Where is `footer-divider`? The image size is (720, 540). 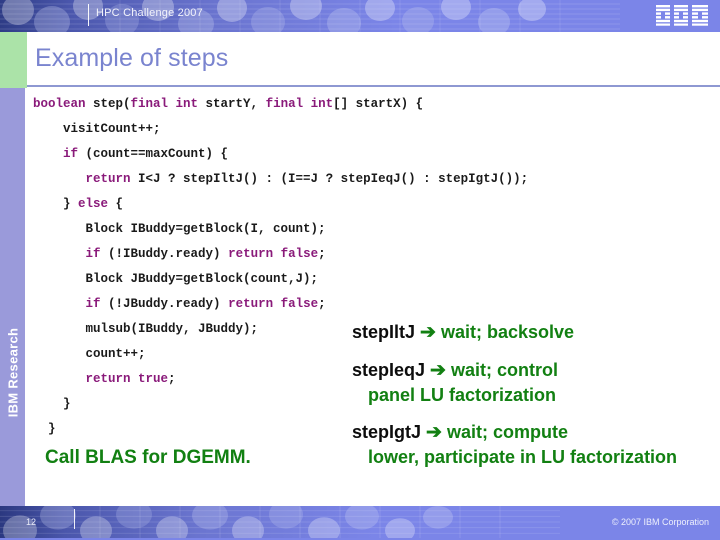
footer-divider is located at coordinates (74, 519).